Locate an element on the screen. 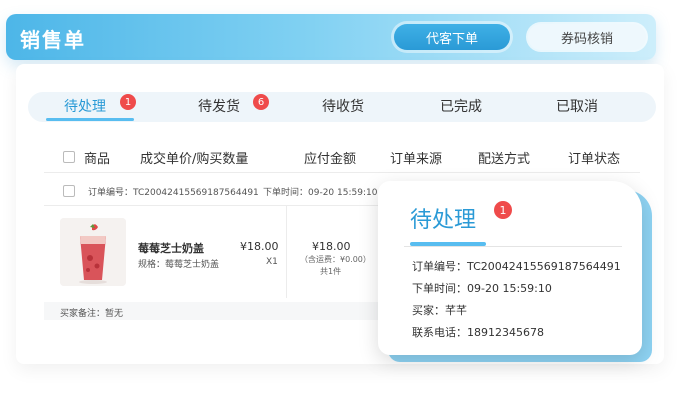 Image resolution: width=680 pixels, height=393 pixels. shipping-fee-note: （含运费：¥0.00） is located at coordinates (335, 259).